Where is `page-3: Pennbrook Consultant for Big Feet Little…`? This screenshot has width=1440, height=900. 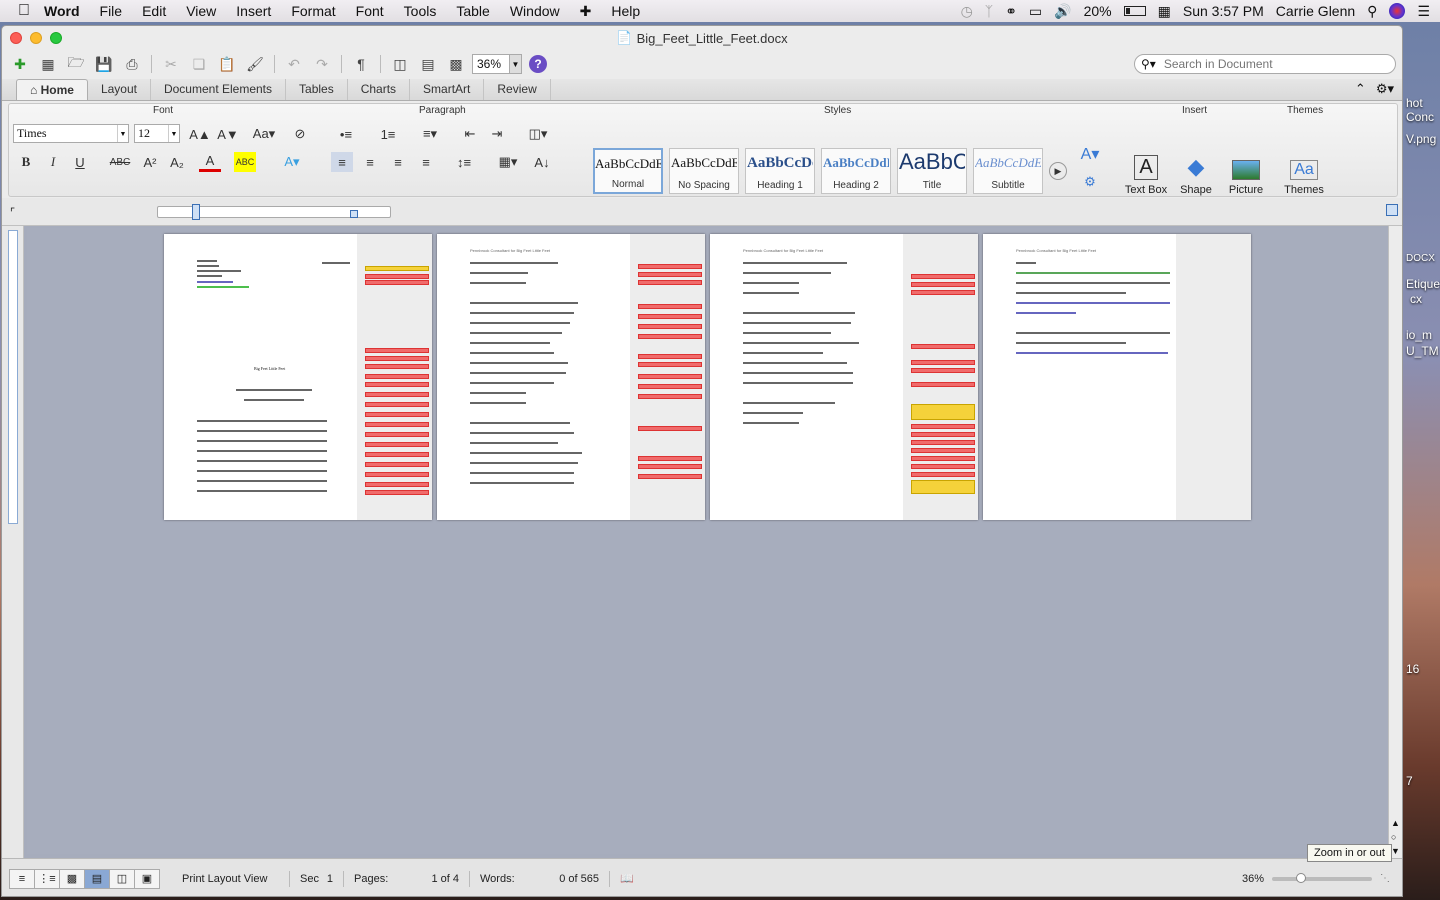
page-3: Pennbrook Consultant for Big Feet Little… is located at coordinates (844, 377).